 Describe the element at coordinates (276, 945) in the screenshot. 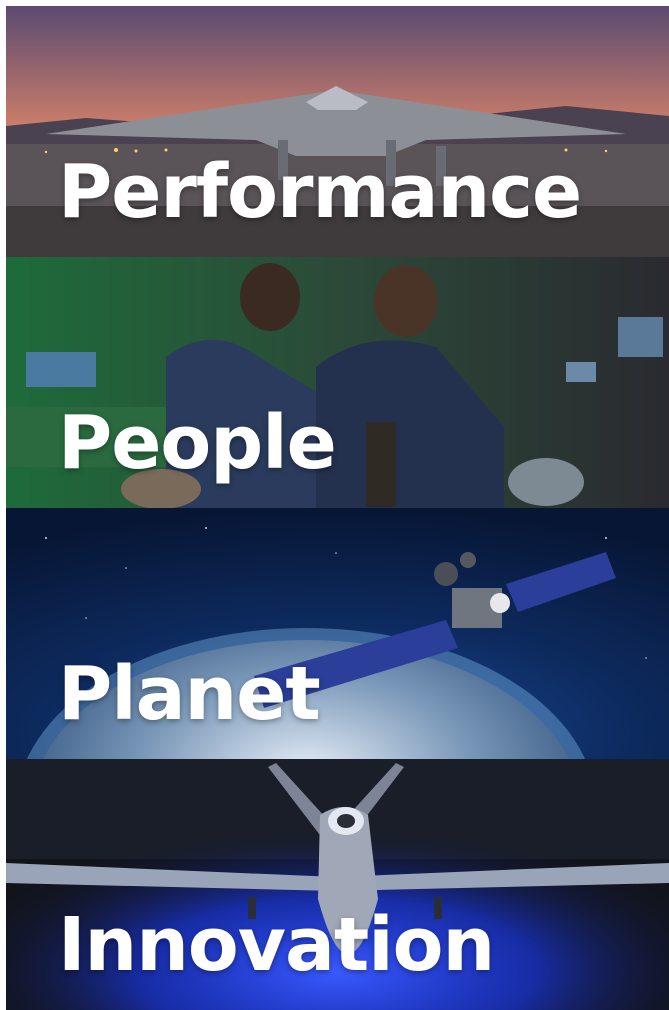

I see `label-innovation: Innovation` at that location.